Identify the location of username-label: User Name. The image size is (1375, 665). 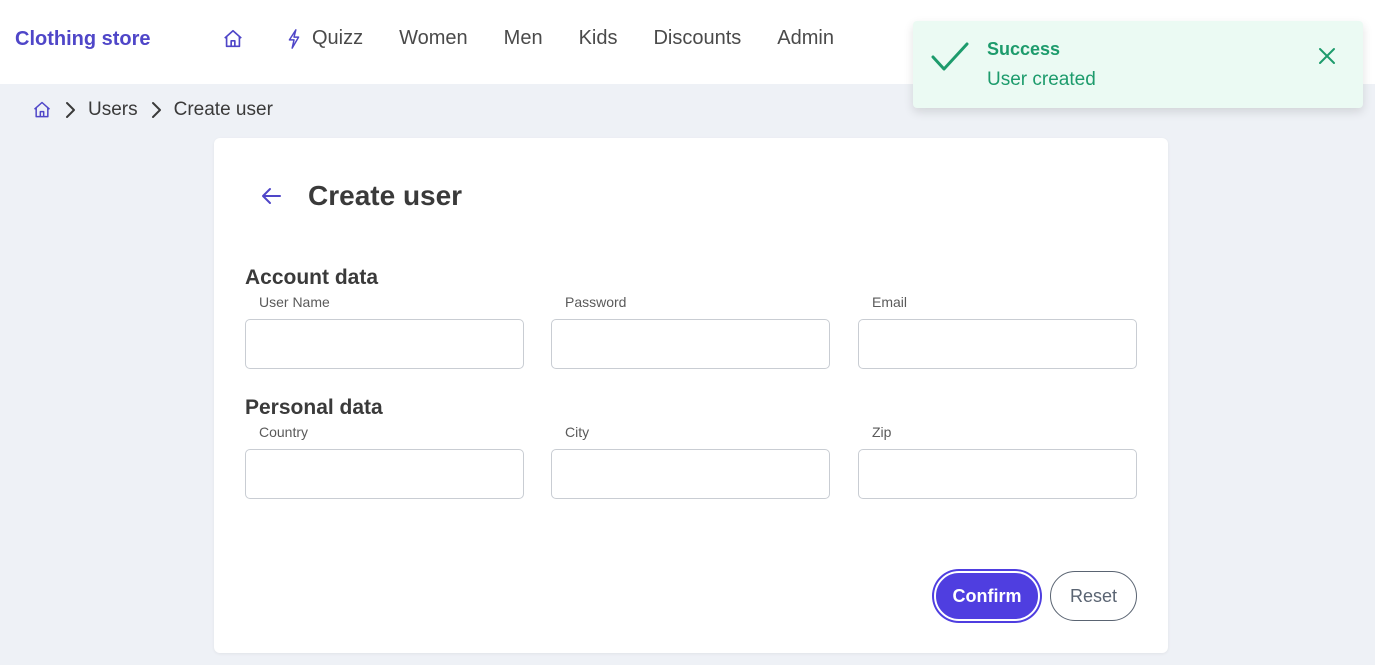
(294, 302).